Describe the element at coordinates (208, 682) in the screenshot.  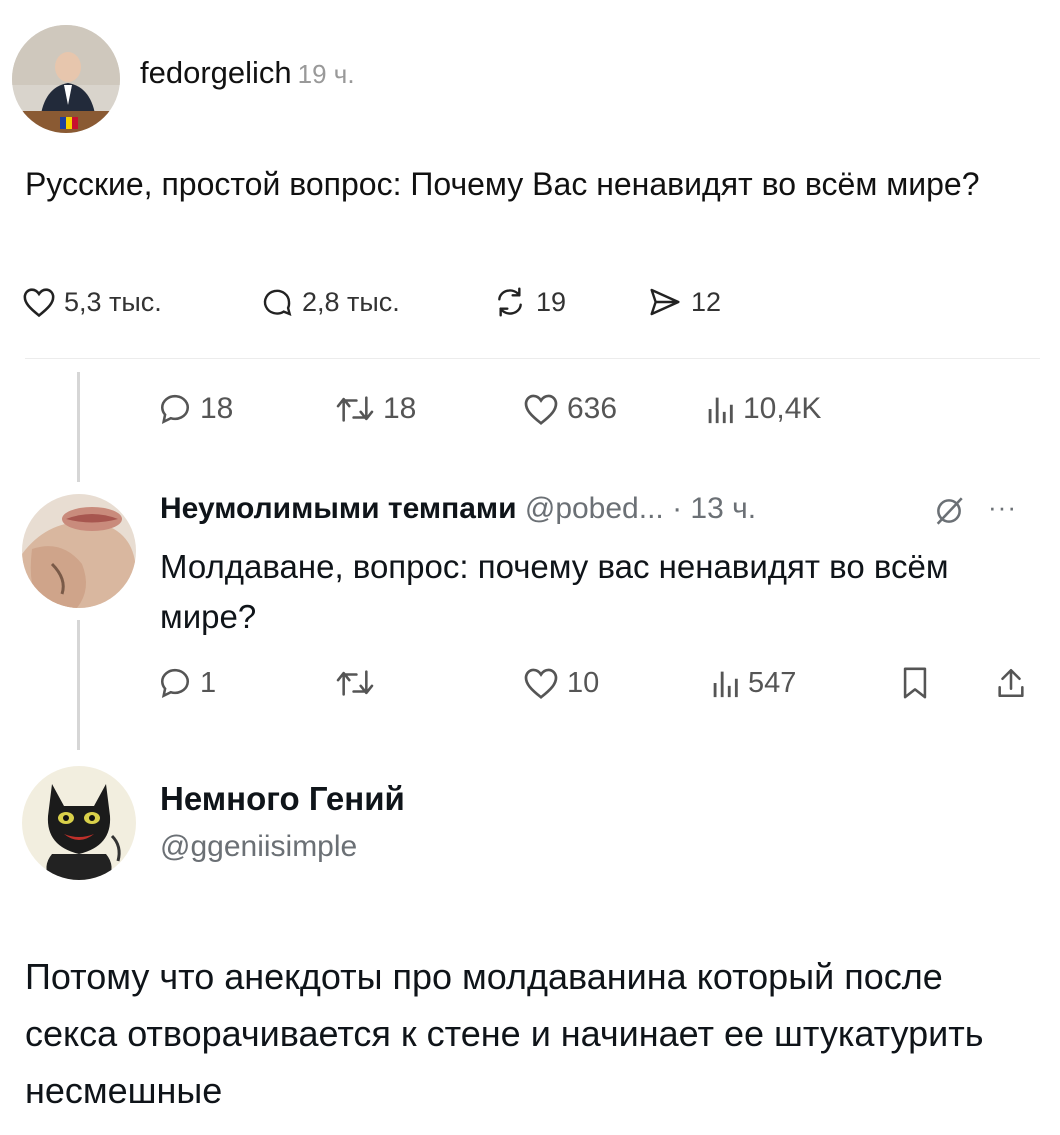
I see `reply-reply-count: 1` at that location.